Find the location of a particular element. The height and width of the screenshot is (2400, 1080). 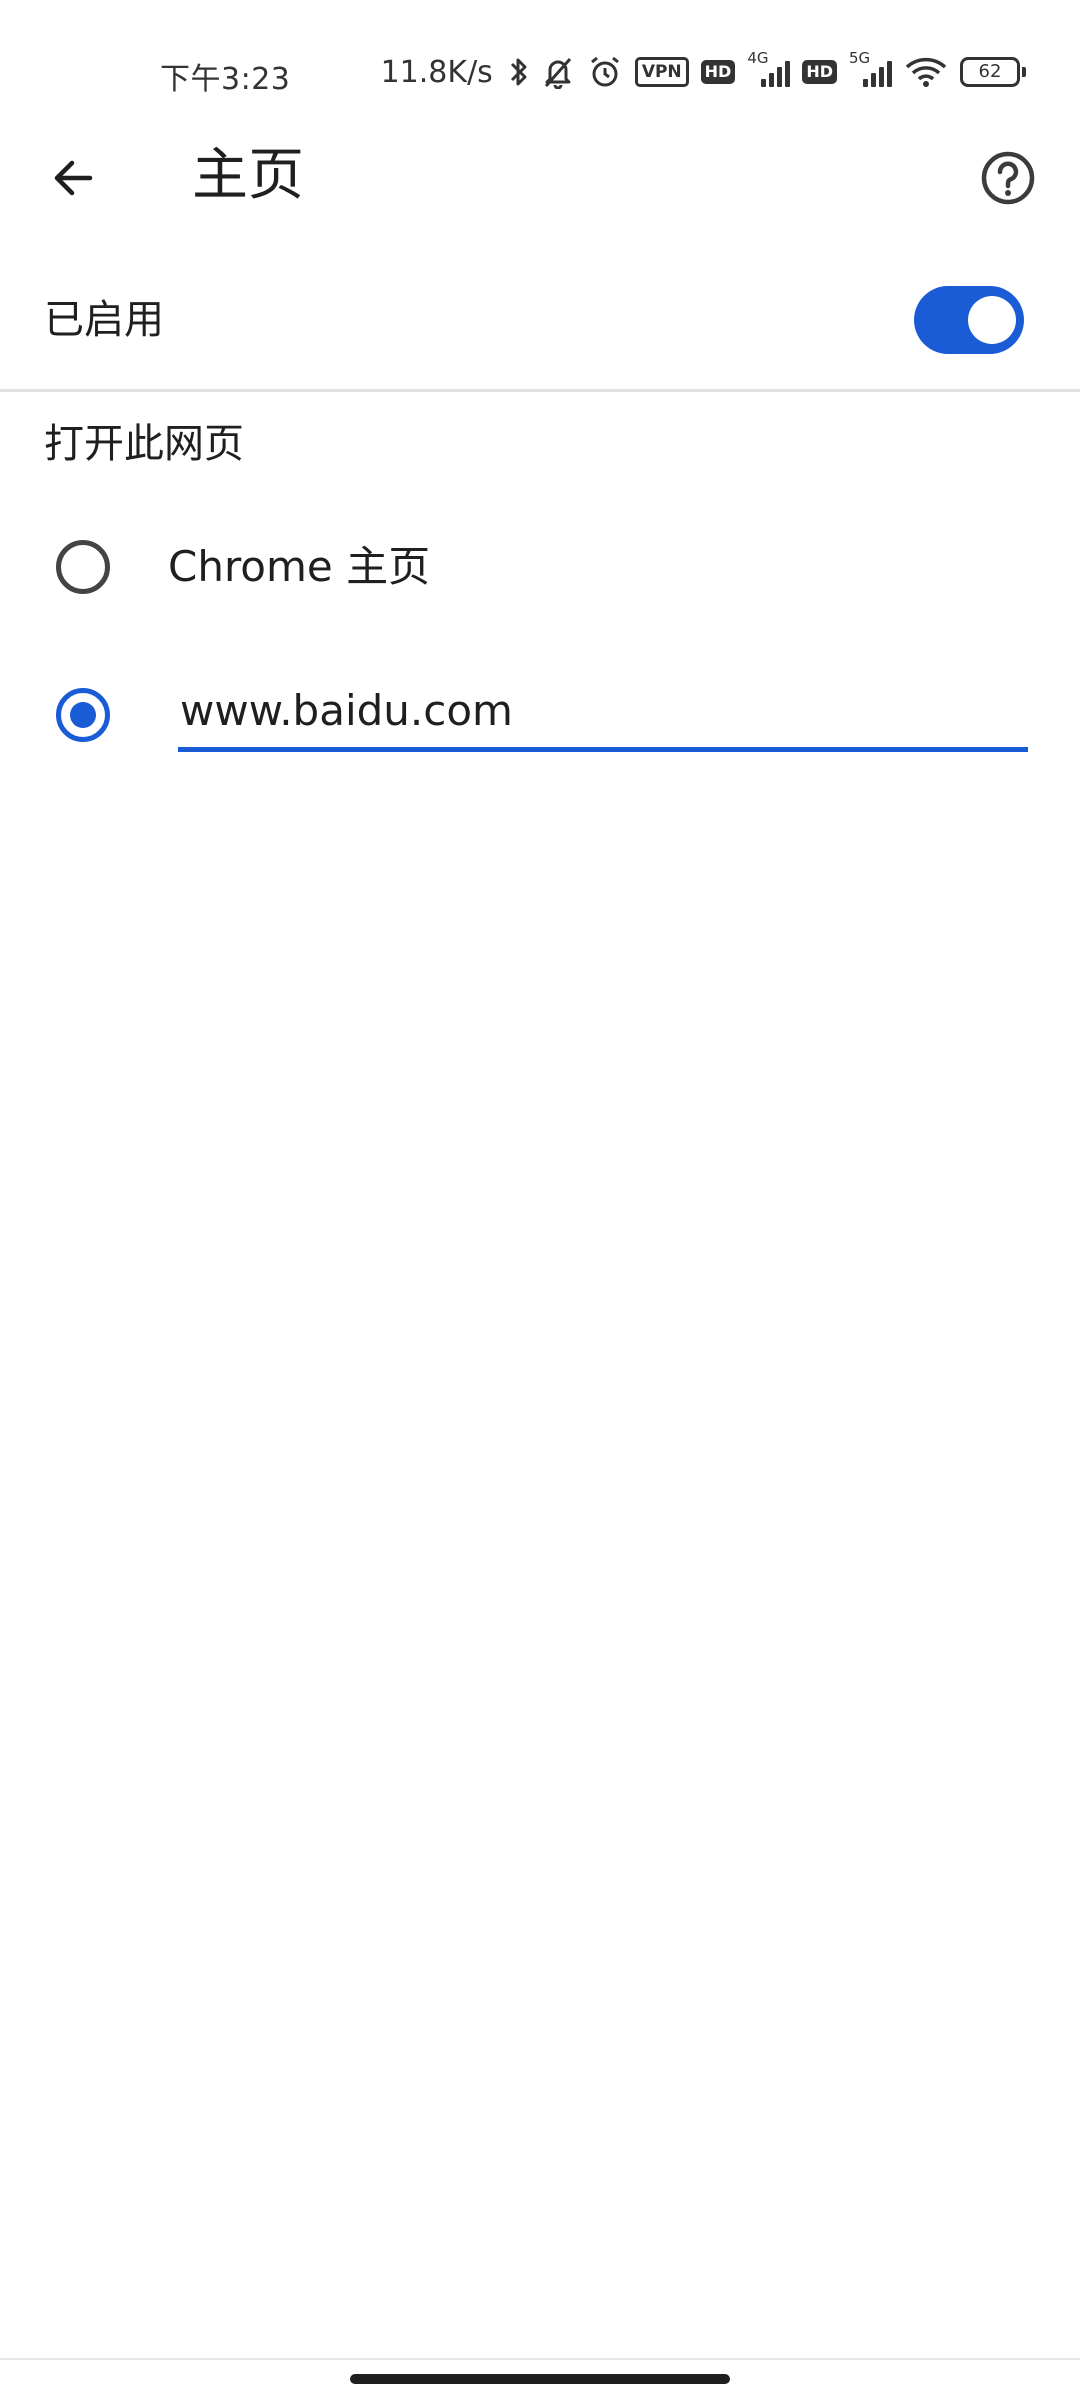

back-button is located at coordinates (74, 178).